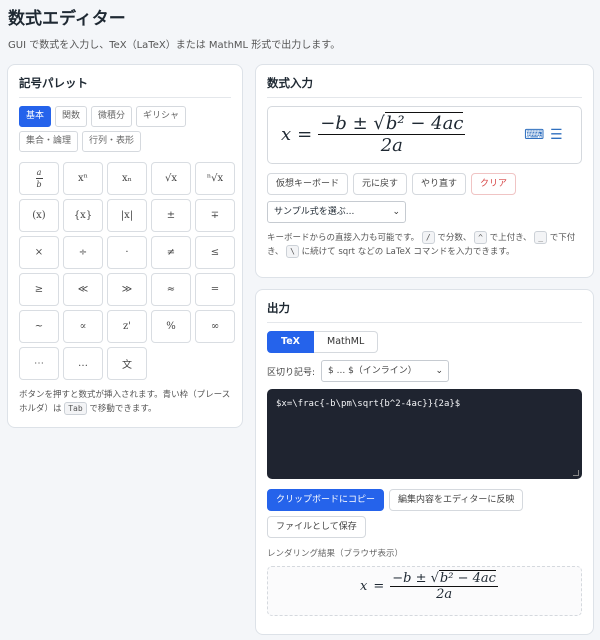  I want to click on tilde-key: ~, so click(39, 326).